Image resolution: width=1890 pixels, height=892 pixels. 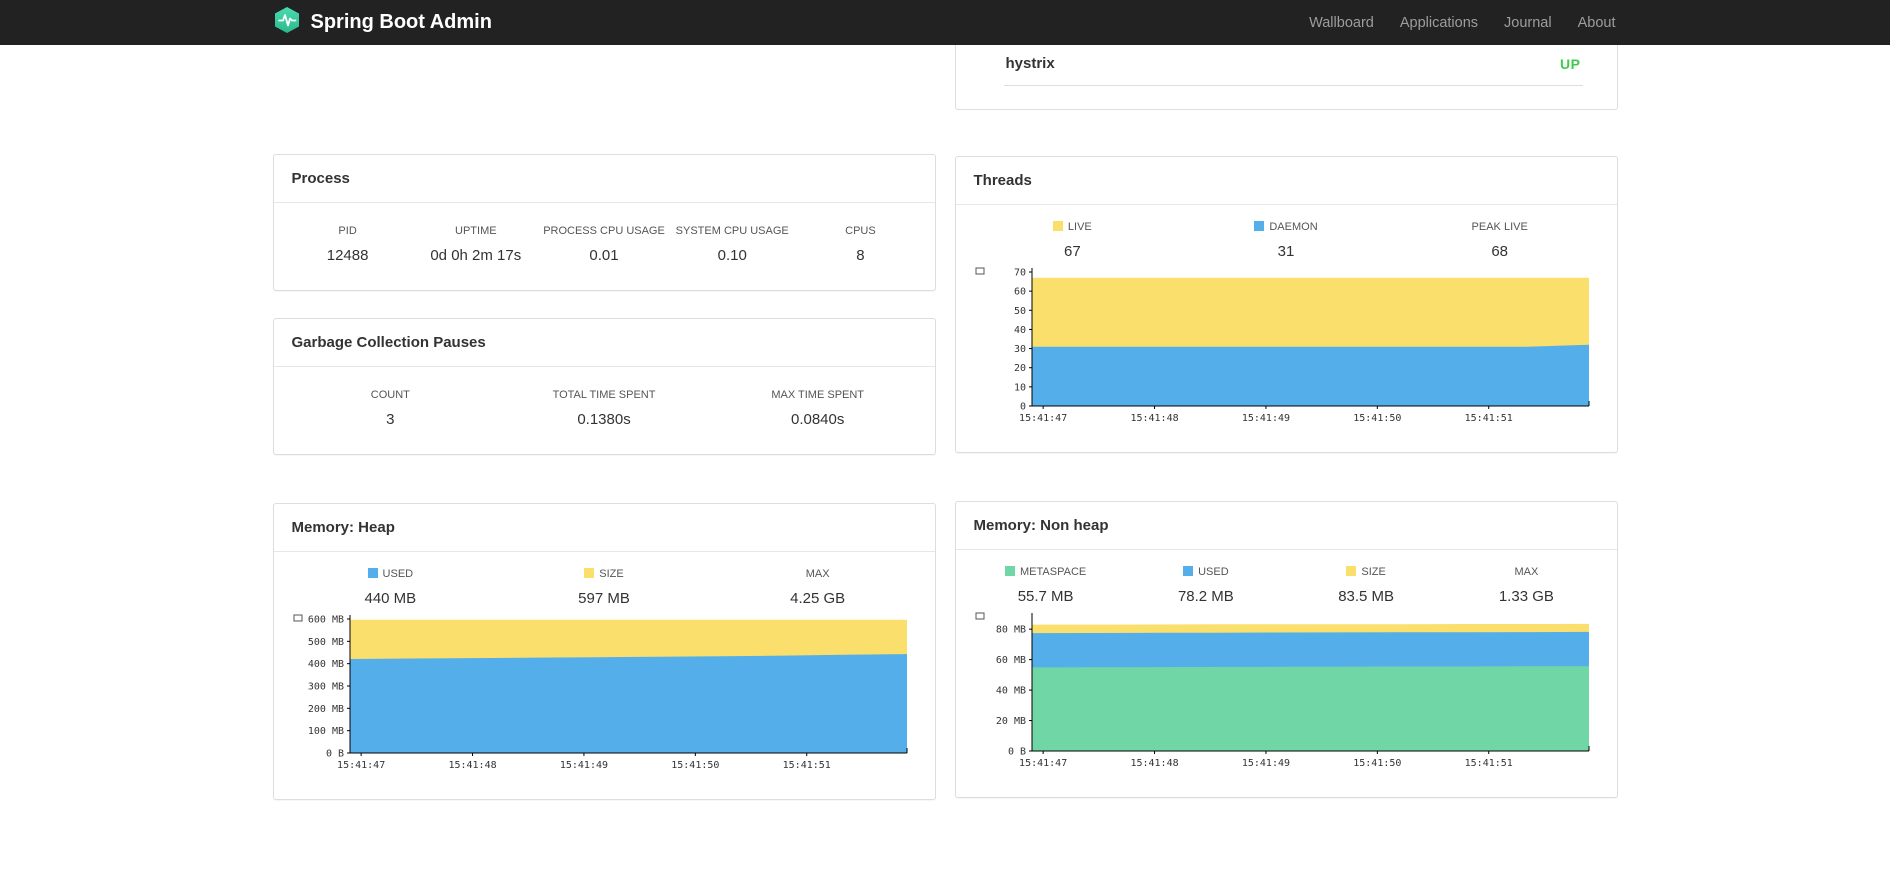 I want to click on legend-label: DAEMON, so click(x=1286, y=227).